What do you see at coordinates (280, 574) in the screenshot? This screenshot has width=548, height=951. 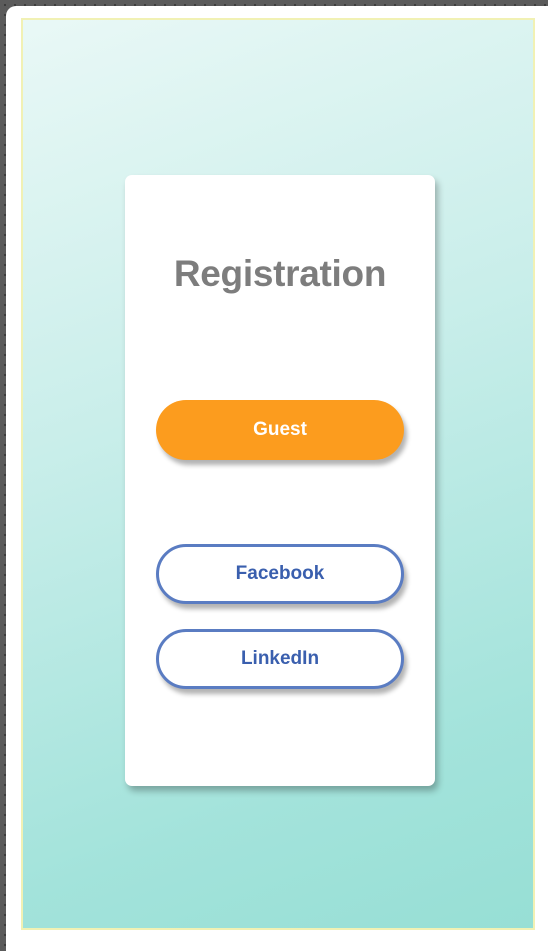 I see `facebook-button: Facebook` at bounding box center [280, 574].